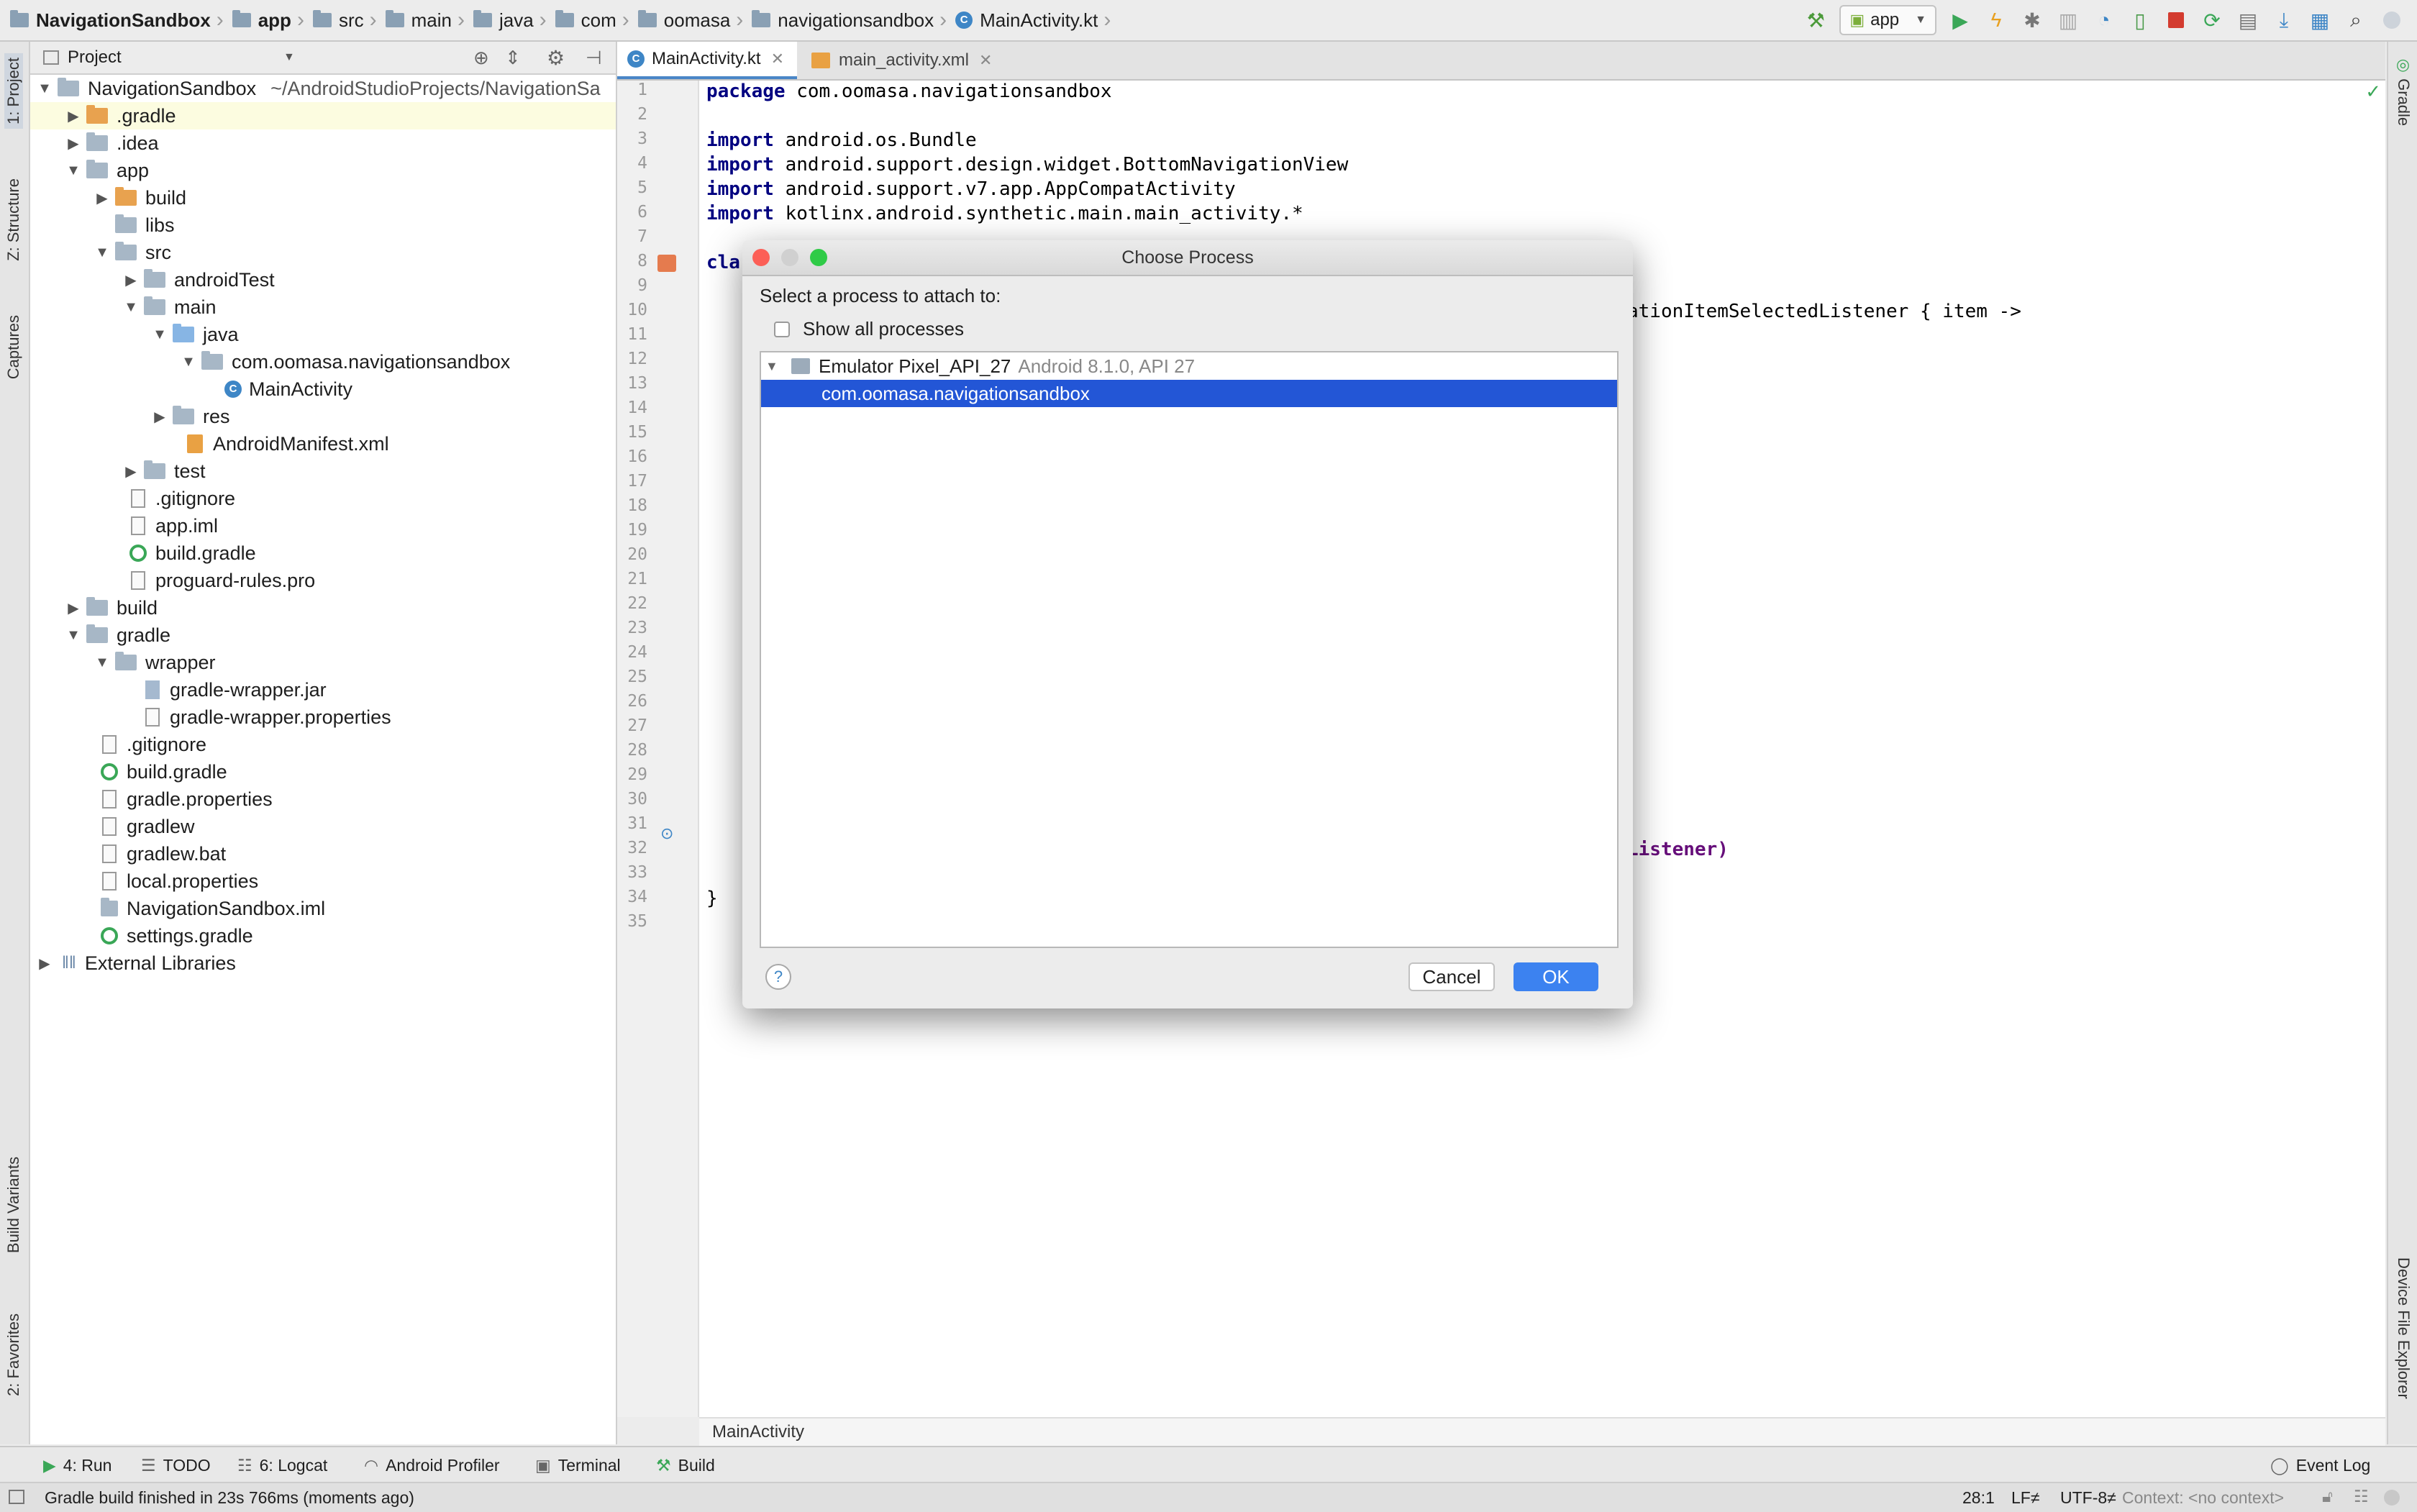 This screenshot has height=1512, width=2417. What do you see at coordinates (14, 347) in the screenshot?
I see `tab-captures: Captures` at bounding box center [14, 347].